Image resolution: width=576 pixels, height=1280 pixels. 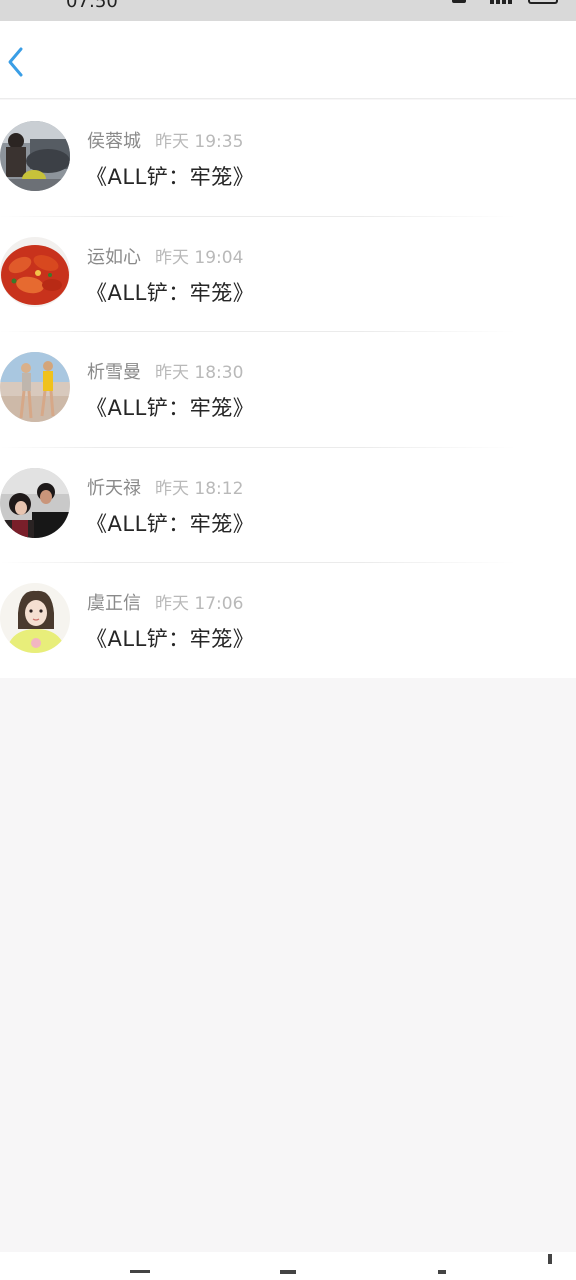 I want to click on list-item: 运如心 昨天 19:04 《ALL铲：牢笼》, so click(x=288, y=273).